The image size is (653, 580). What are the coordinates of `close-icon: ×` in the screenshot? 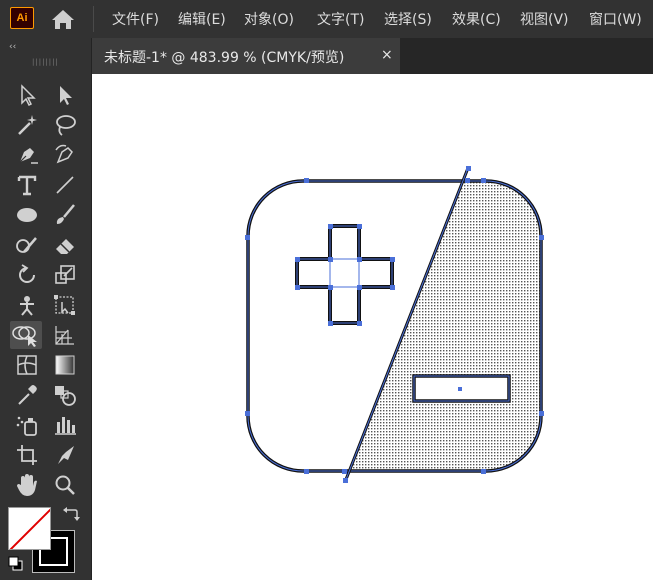 It's located at (387, 55).